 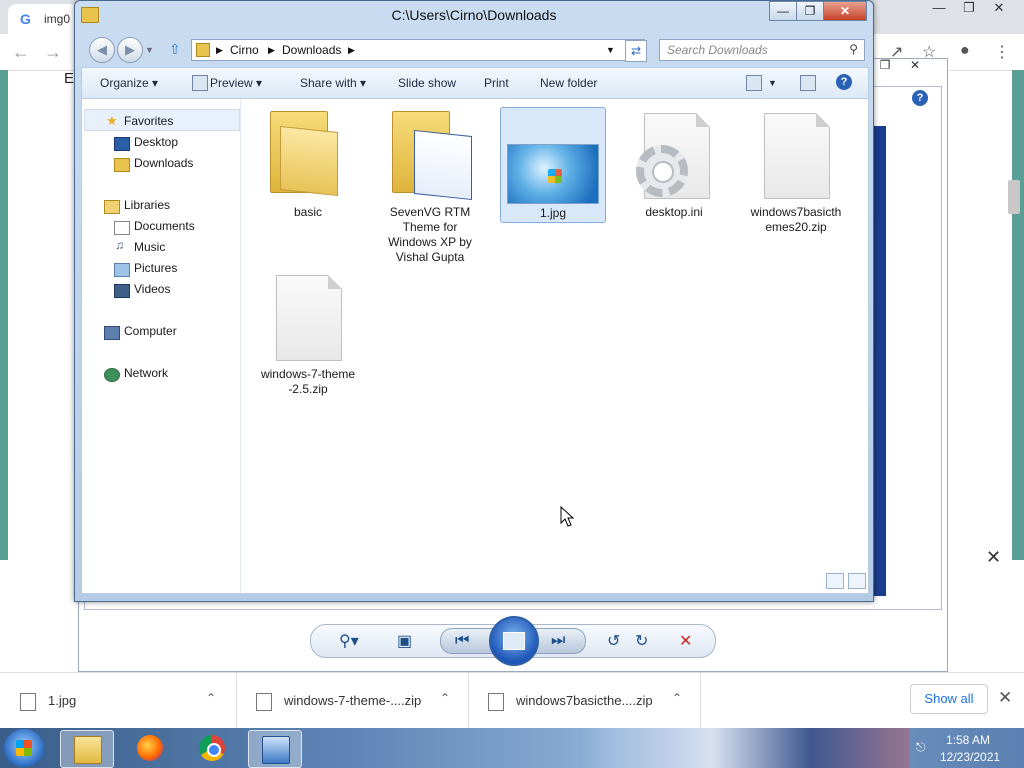 I want to click on details-view-icon, so click(x=835, y=581).